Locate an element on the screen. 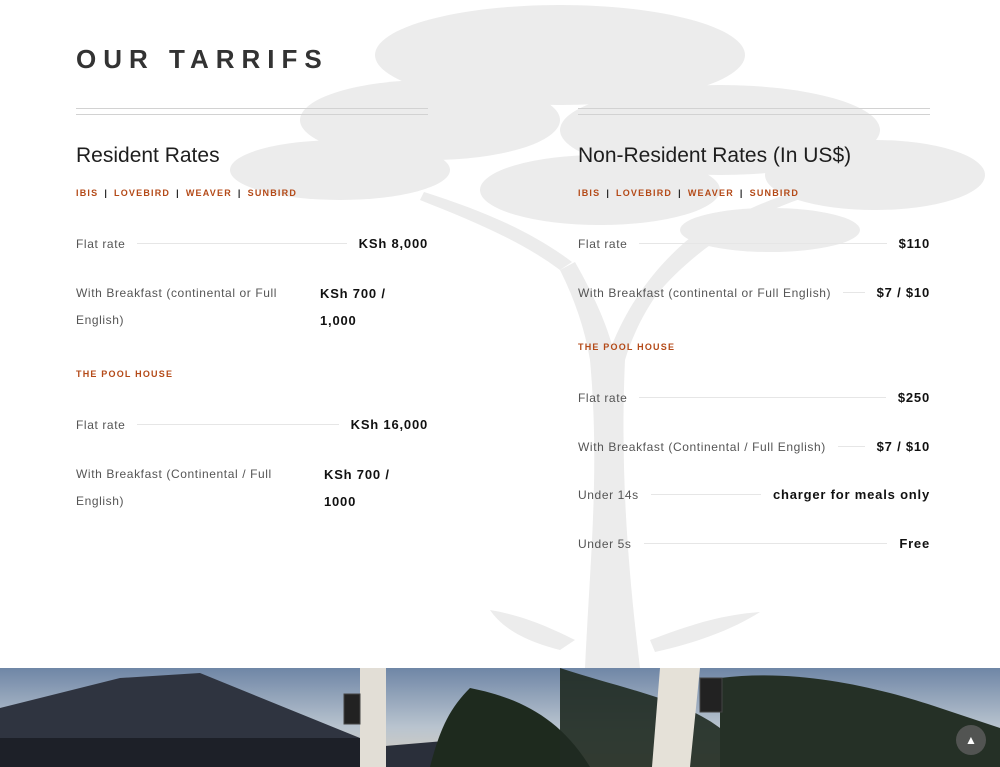 This screenshot has height=767, width=1000. page-title: OUR TARRIFS is located at coordinates (202, 59).